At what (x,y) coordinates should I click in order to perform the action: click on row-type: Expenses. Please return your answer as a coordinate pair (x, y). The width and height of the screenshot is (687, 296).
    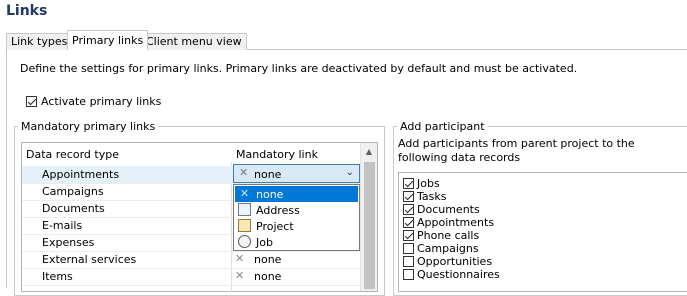
    Looking at the image, I should click on (68, 242).